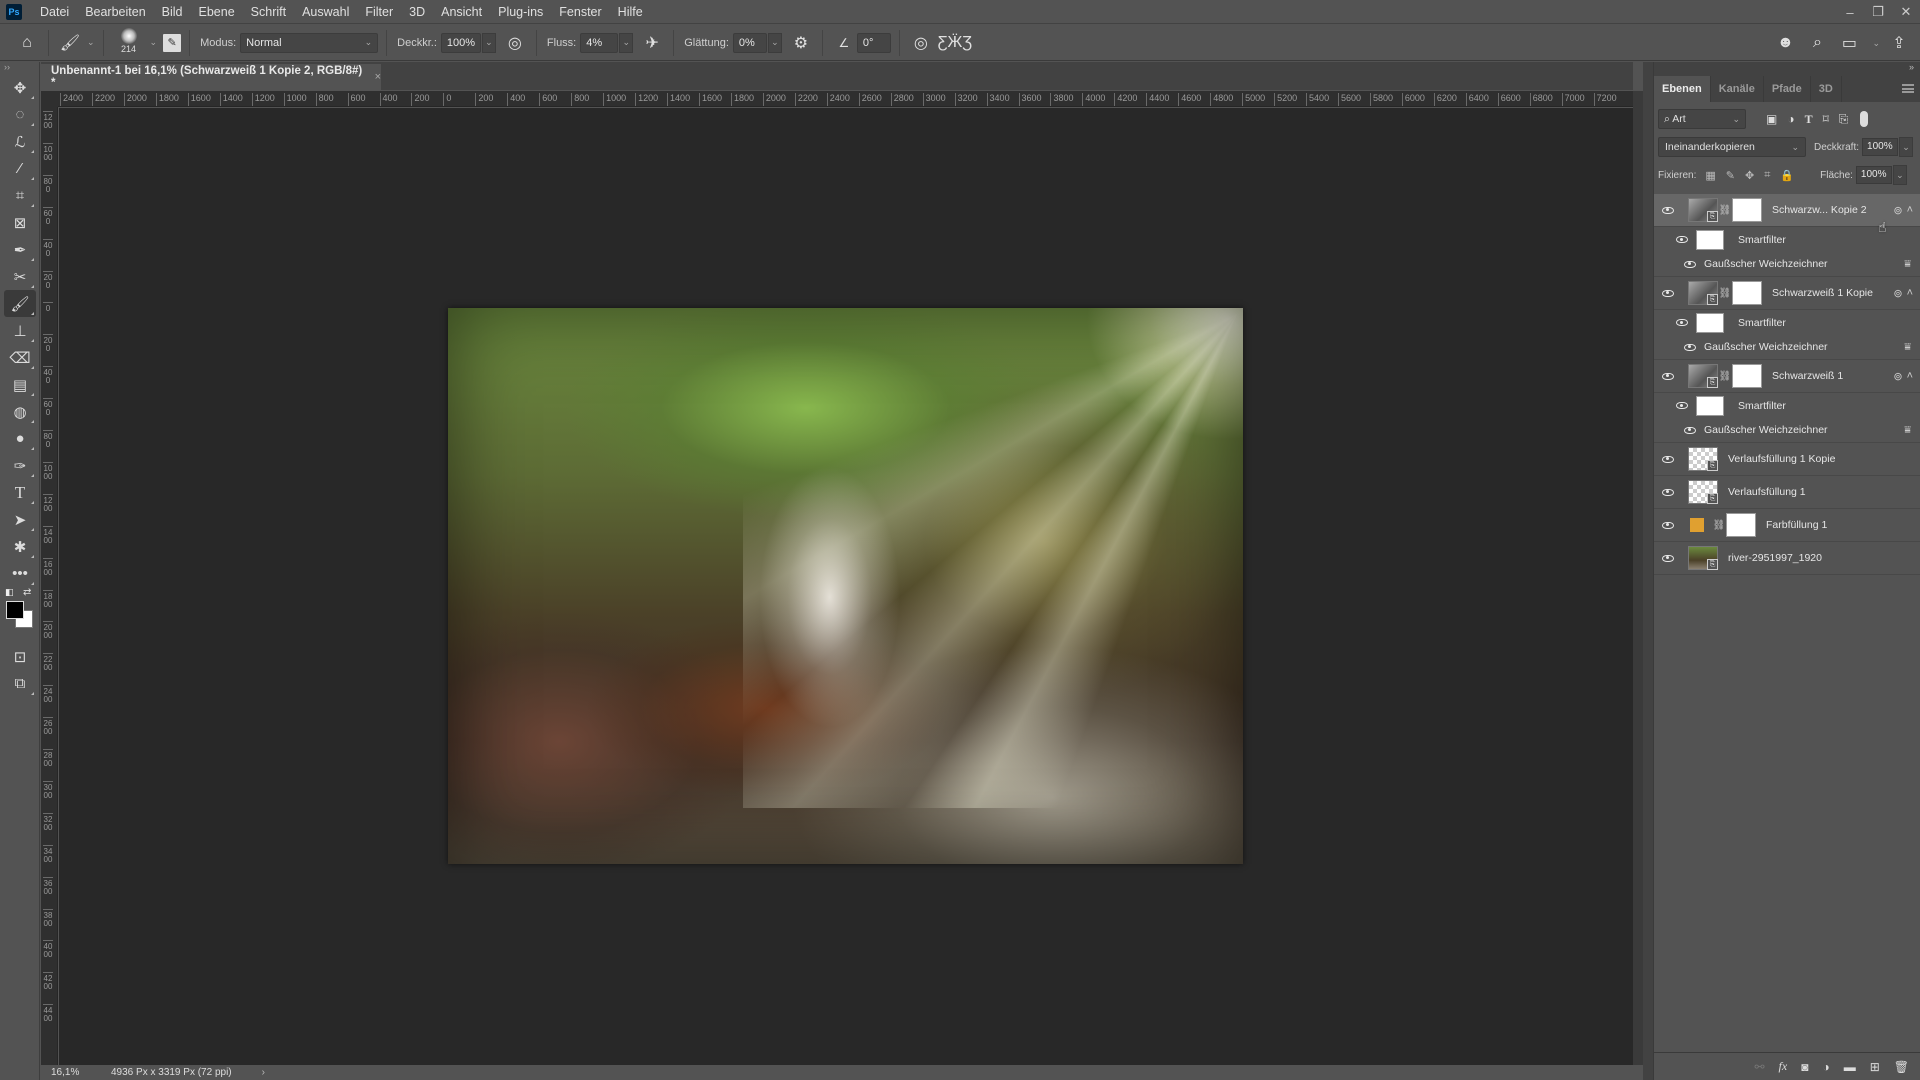 The height and width of the screenshot is (1080, 1920). Describe the element at coordinates (70, 43) in the screenshot. I see `brush-tool-preset-icon: 🖌` at that location.